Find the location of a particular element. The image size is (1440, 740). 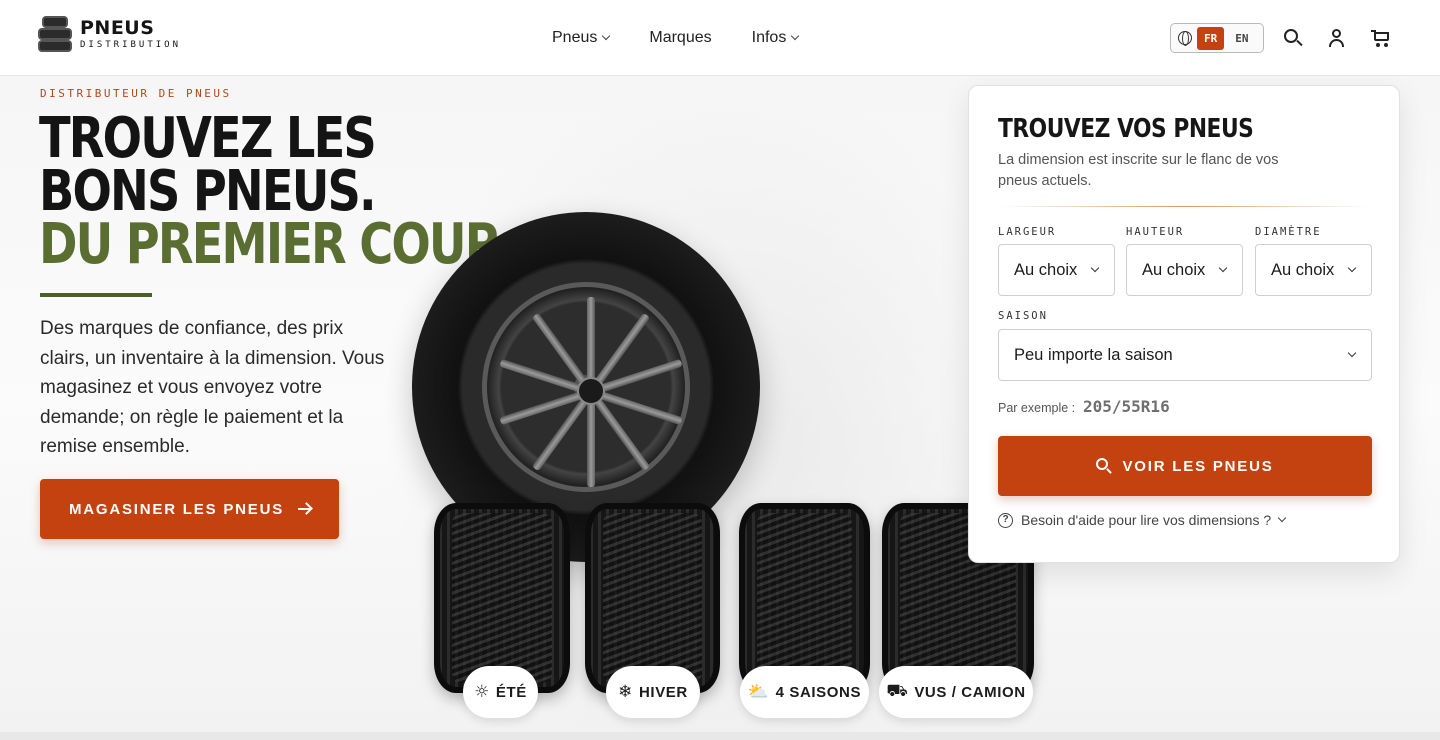

cart-icon is located at coordinates (1381, 38).